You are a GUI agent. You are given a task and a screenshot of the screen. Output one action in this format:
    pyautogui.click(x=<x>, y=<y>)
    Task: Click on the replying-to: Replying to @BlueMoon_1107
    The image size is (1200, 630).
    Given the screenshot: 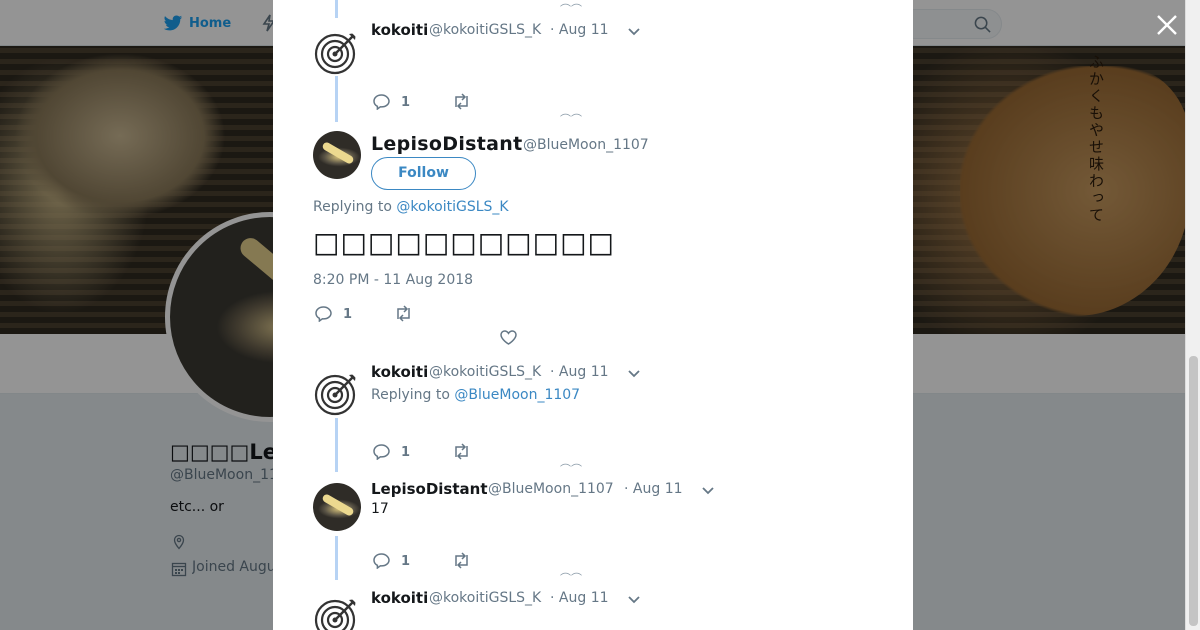 What is the action you would take?
    pyautogui.click(x=475, y=395)
    